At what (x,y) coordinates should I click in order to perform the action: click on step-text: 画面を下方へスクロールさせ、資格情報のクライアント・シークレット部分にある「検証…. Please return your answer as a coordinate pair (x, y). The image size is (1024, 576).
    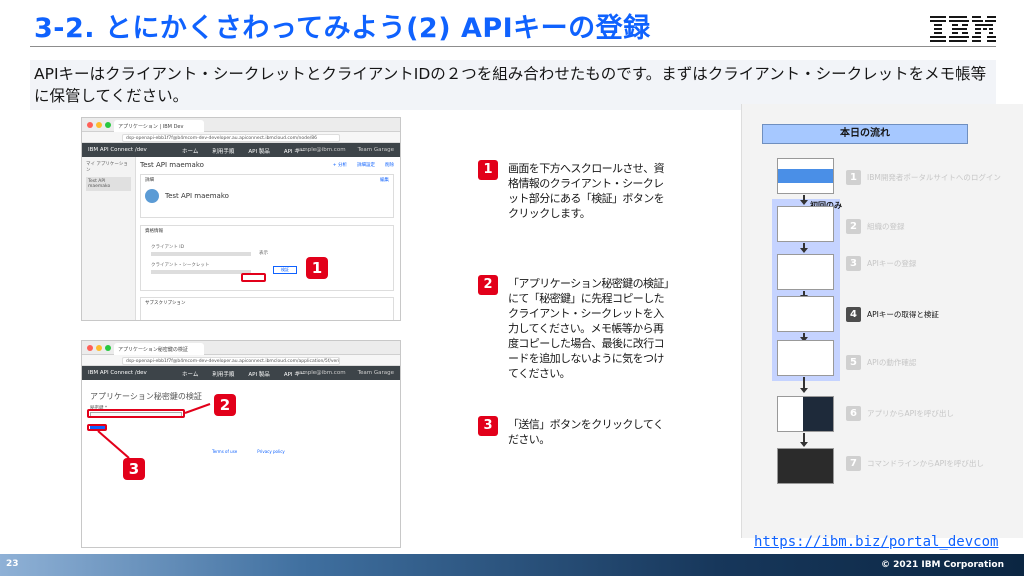
    Looking at the image, I should click on (586, 191).